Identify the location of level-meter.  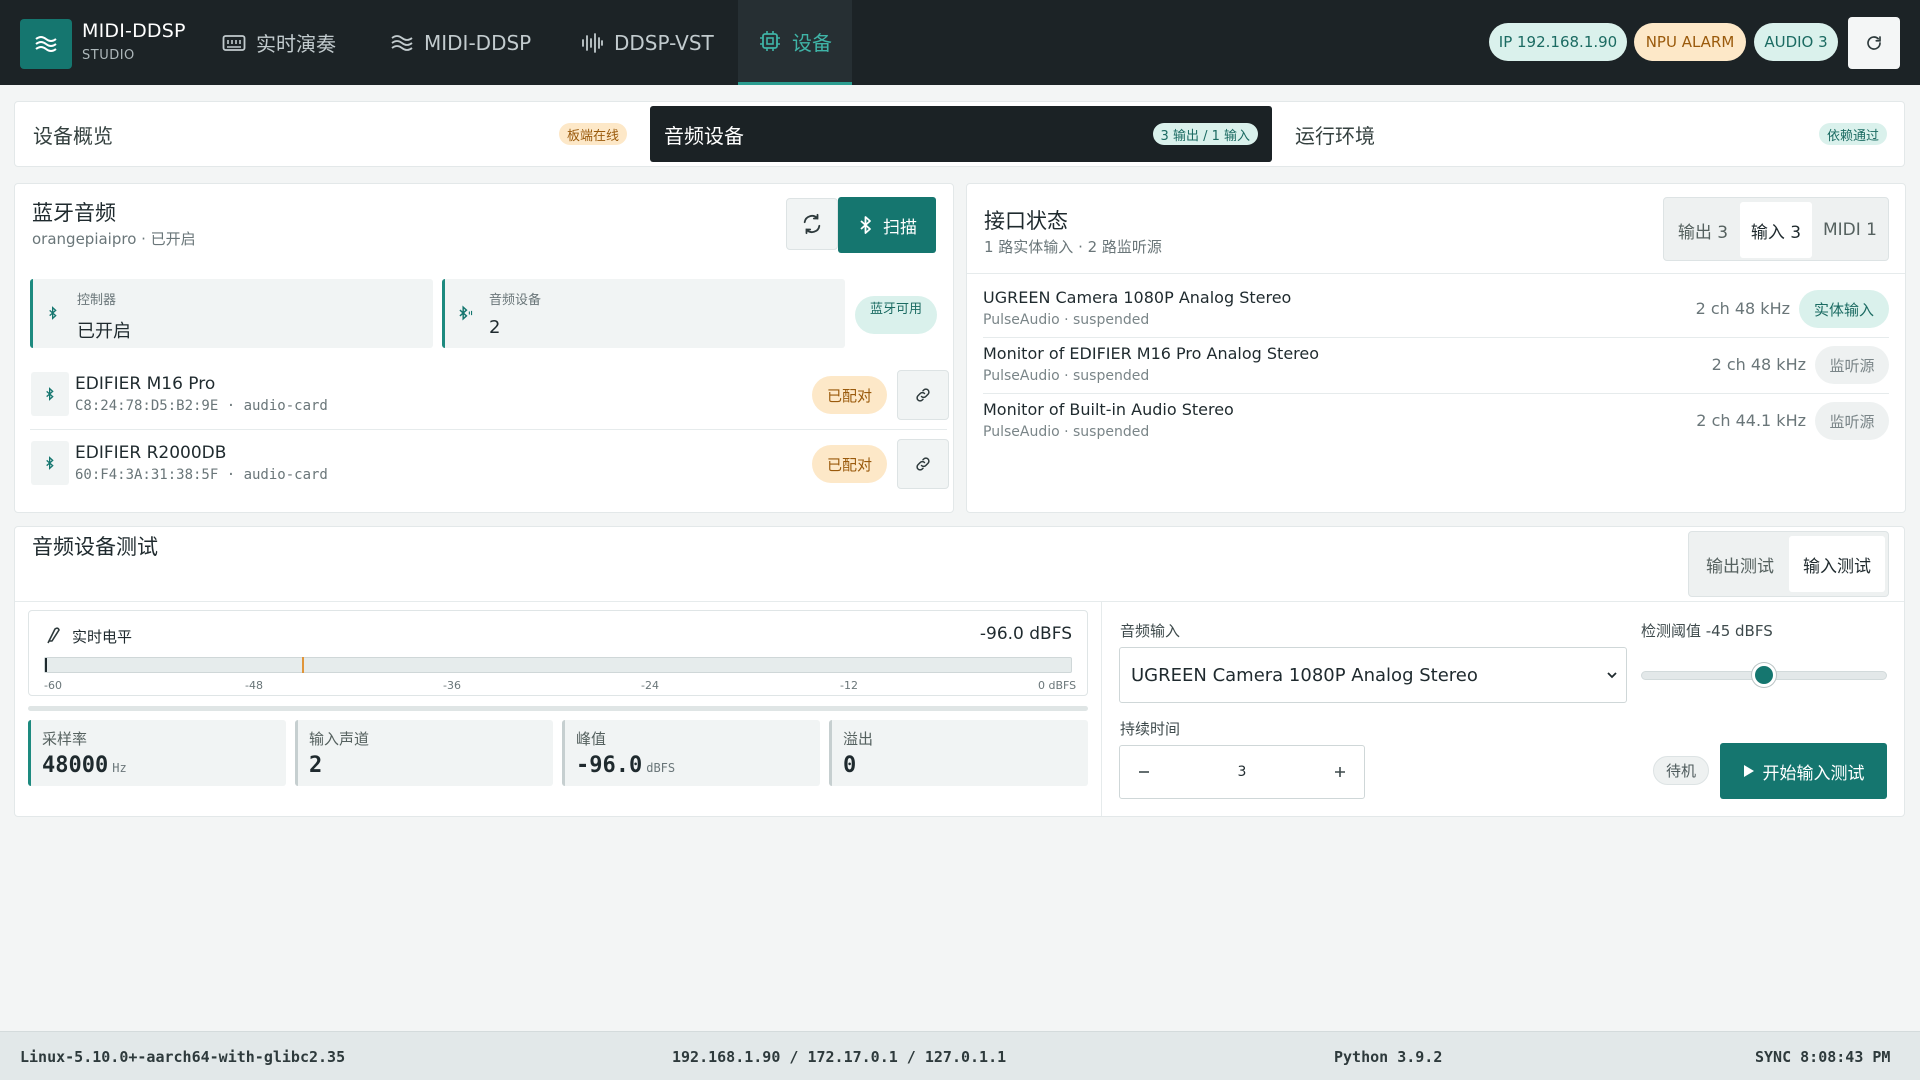
(558, 653).